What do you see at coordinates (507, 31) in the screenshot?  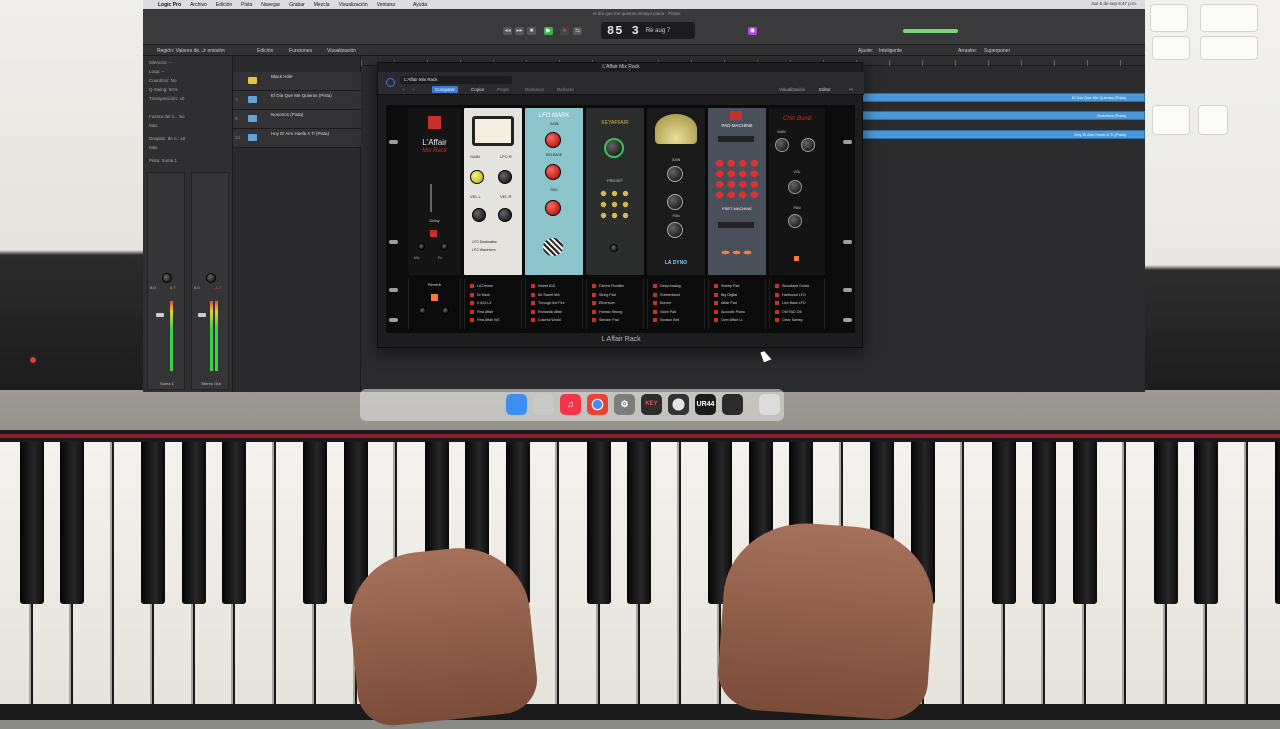 I see `rewind-button: ◂◂` at bounding box center [507, 31].